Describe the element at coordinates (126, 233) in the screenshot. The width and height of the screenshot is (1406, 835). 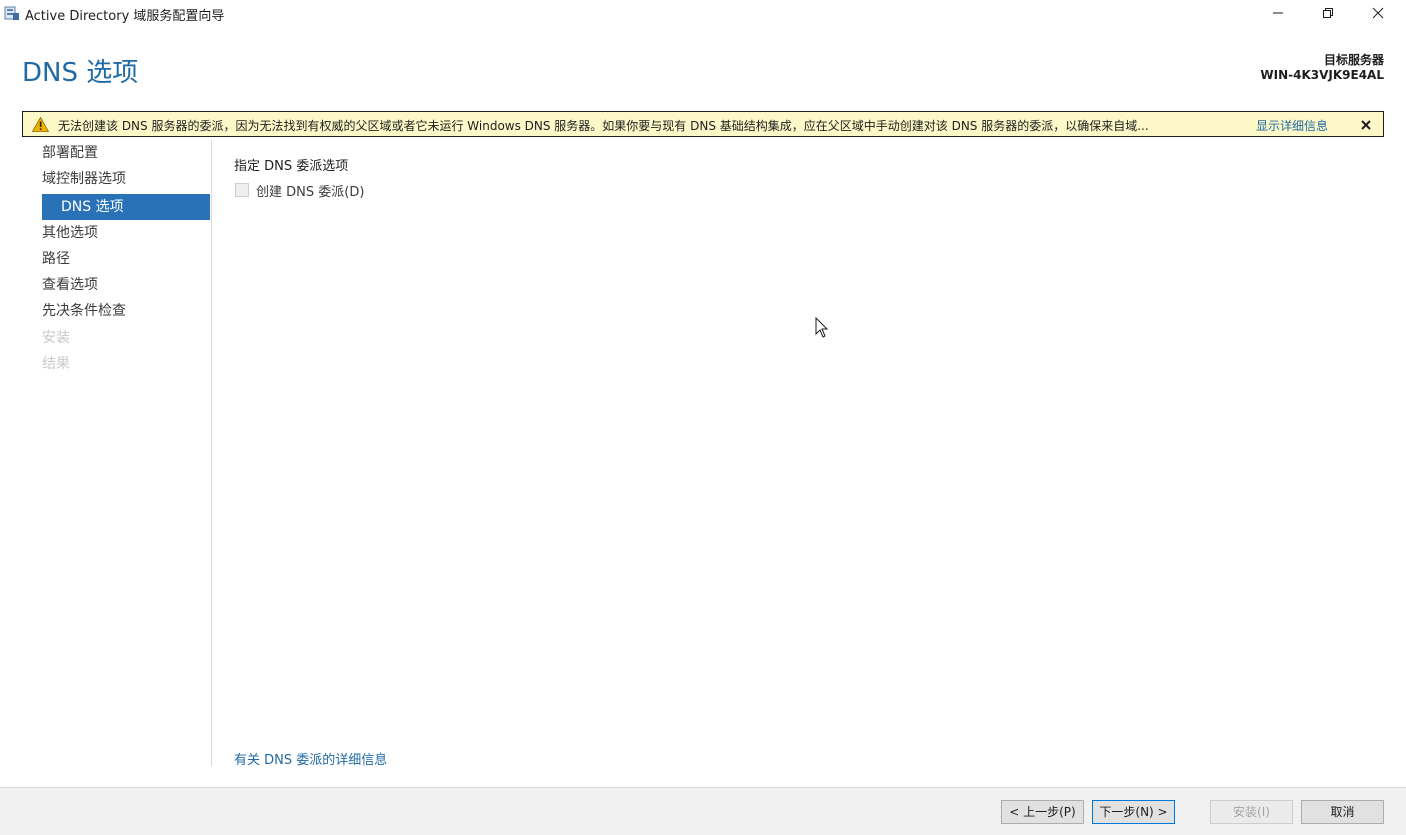
I see `nav-item-additional-options: 其他选项` at that location.